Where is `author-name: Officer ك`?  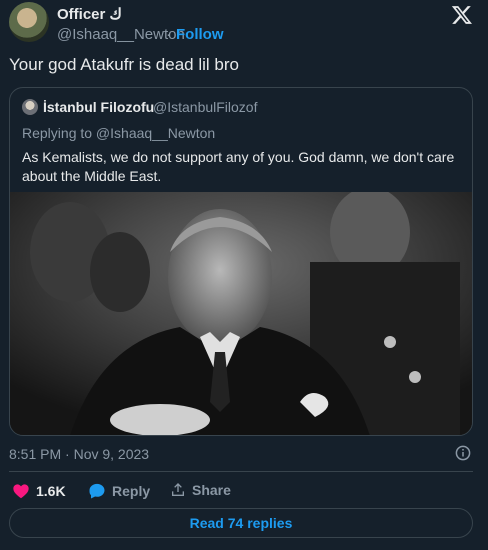 author-name: Officer ك is located at coordinates (89, 14).